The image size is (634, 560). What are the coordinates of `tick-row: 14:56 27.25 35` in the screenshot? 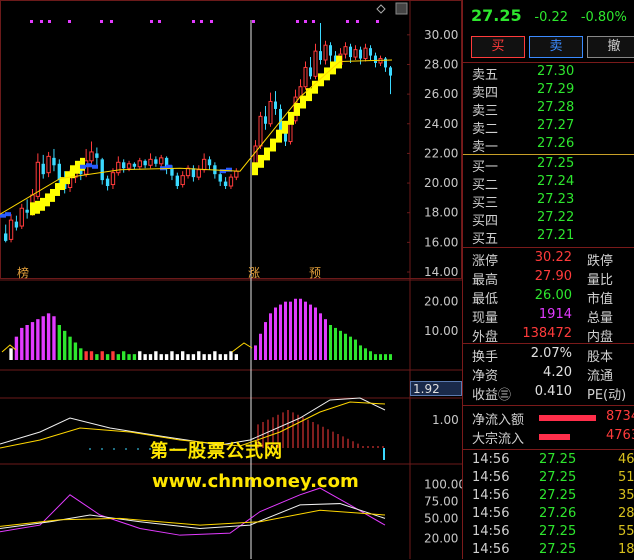 It's located at (553, 495).